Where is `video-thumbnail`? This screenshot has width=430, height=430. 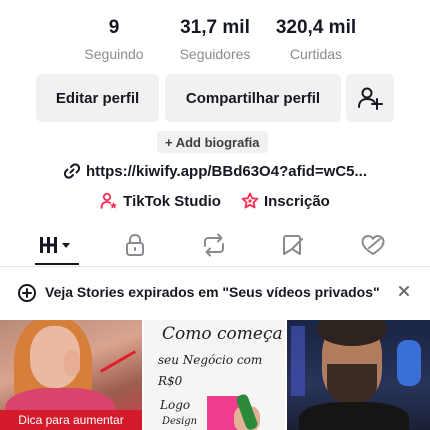
video-thumbnail is located at coordinates (358, 375).